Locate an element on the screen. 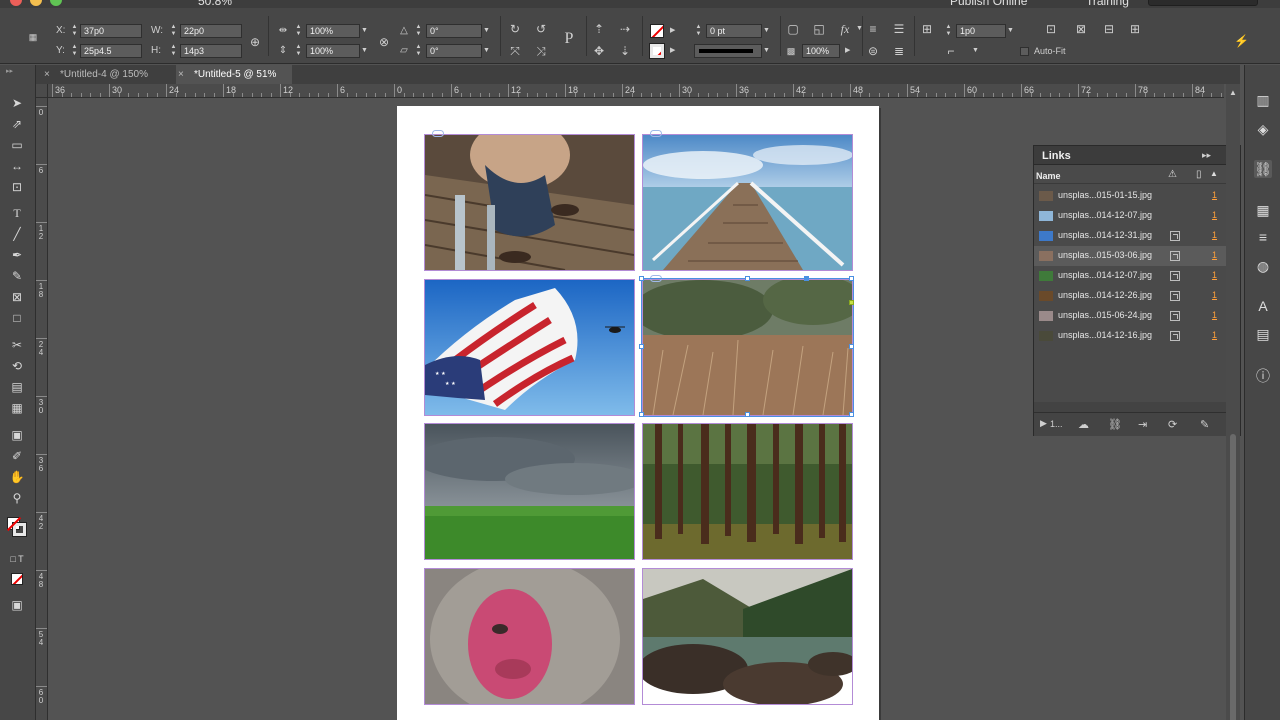 Image resolution: width=1280 pixels, height=720 pixels. stroke-type-dropdown: ▼ is located at coordinates (767, 51).